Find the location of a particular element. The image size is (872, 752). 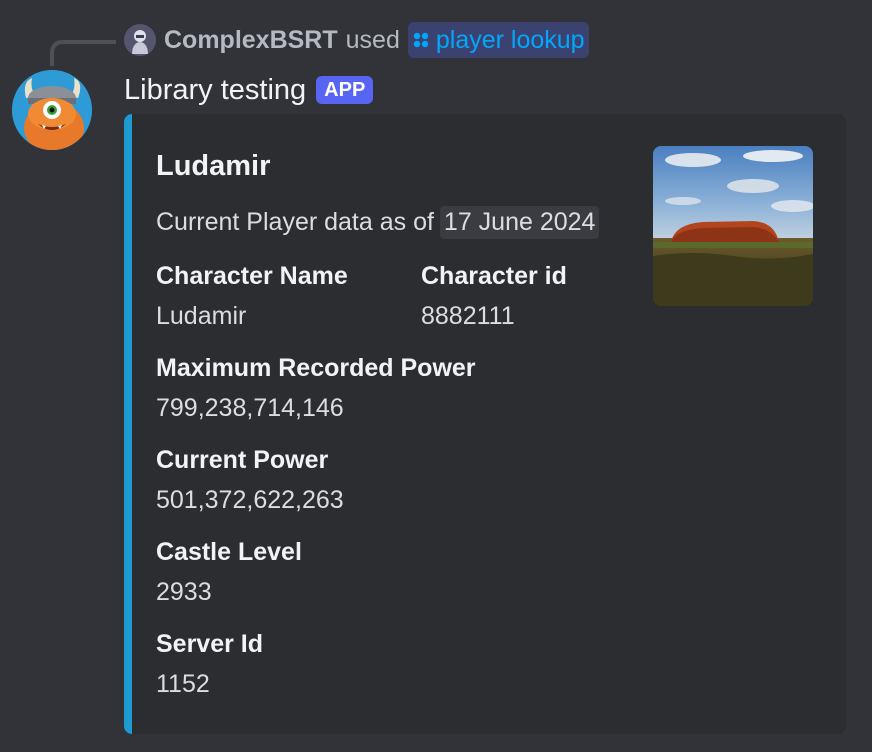

user-mini-avatar is located at coordinates (140, 40).